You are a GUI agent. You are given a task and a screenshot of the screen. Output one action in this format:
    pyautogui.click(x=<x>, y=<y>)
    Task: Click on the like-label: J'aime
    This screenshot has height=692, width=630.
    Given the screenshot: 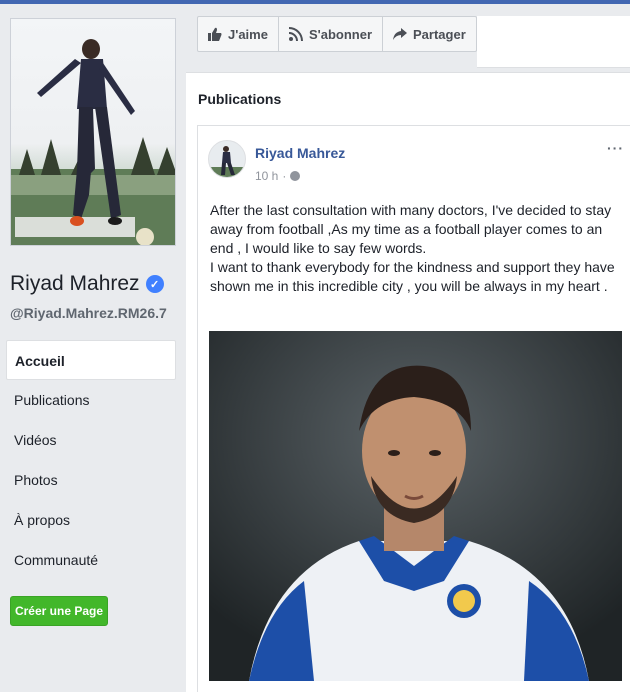 What is the action you would take?
    pyautogui.click(x=248, y=34)
    